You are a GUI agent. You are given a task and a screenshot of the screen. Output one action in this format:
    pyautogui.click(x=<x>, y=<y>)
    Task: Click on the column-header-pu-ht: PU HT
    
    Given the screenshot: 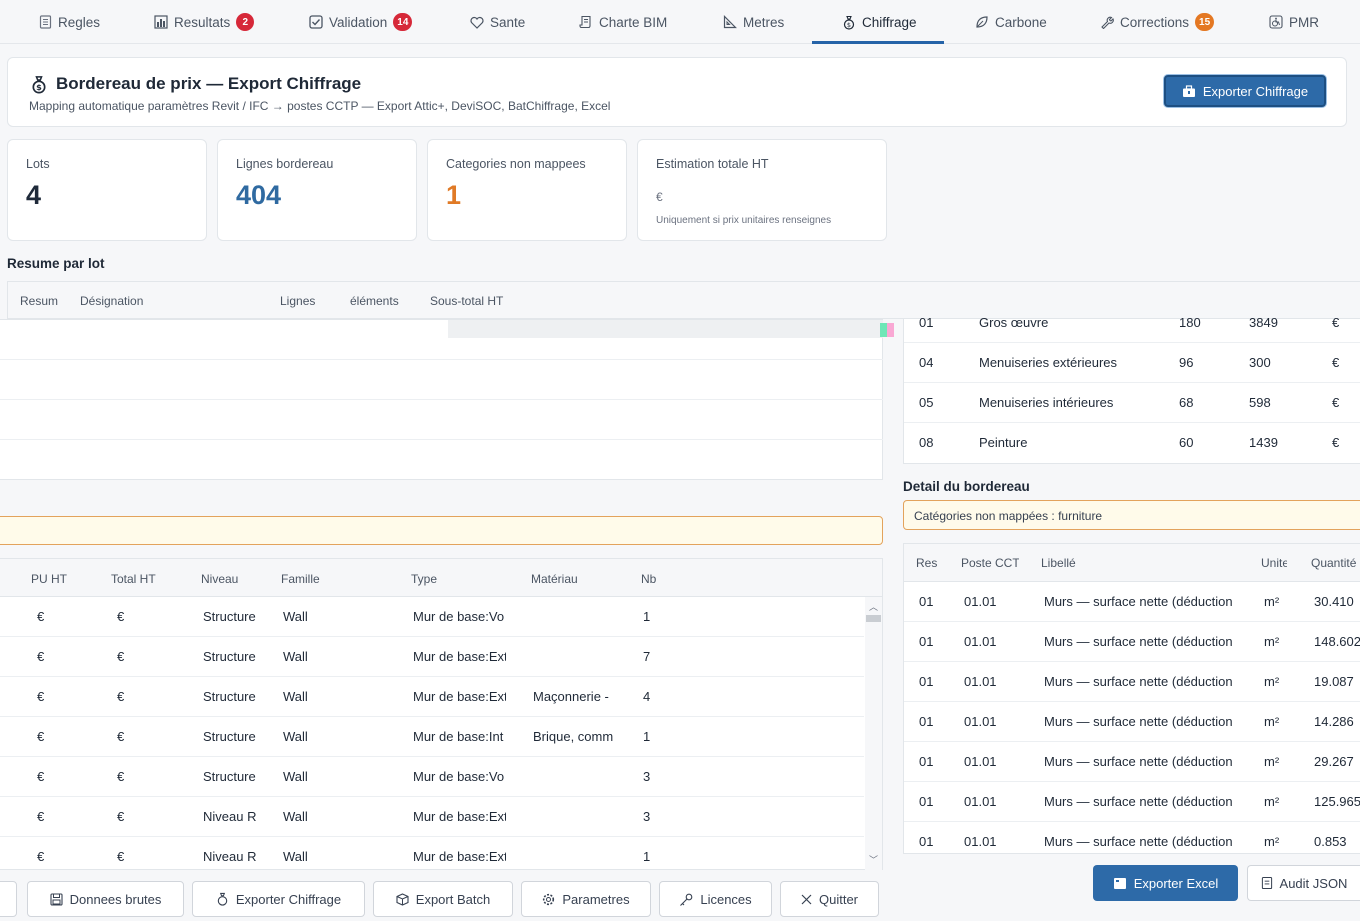 What is the action you would take?
    pyautogui.click(x=49, y=579)
    